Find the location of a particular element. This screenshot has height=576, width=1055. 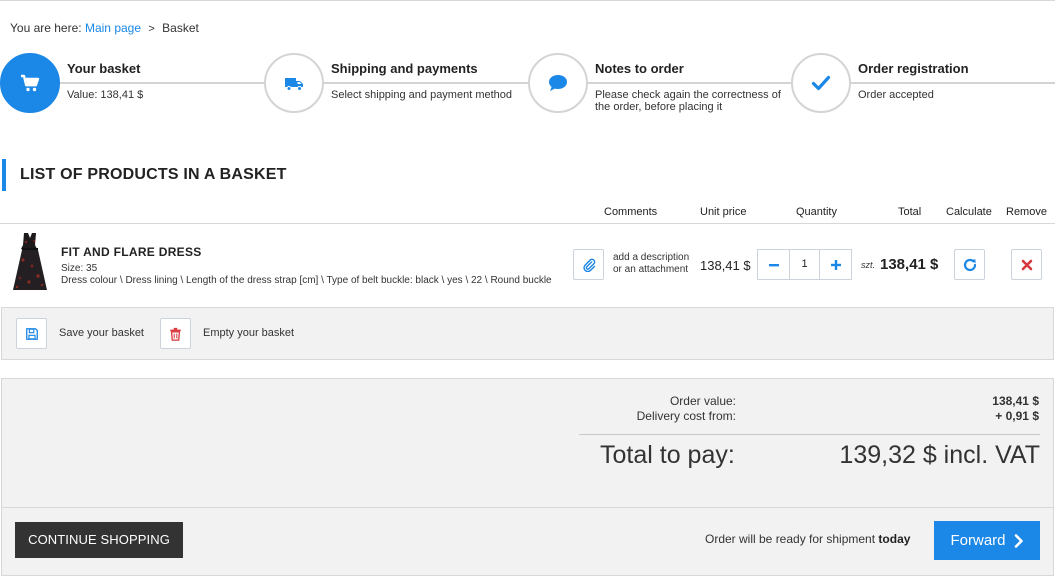

minus-icon is located at coordinates (773, 264).